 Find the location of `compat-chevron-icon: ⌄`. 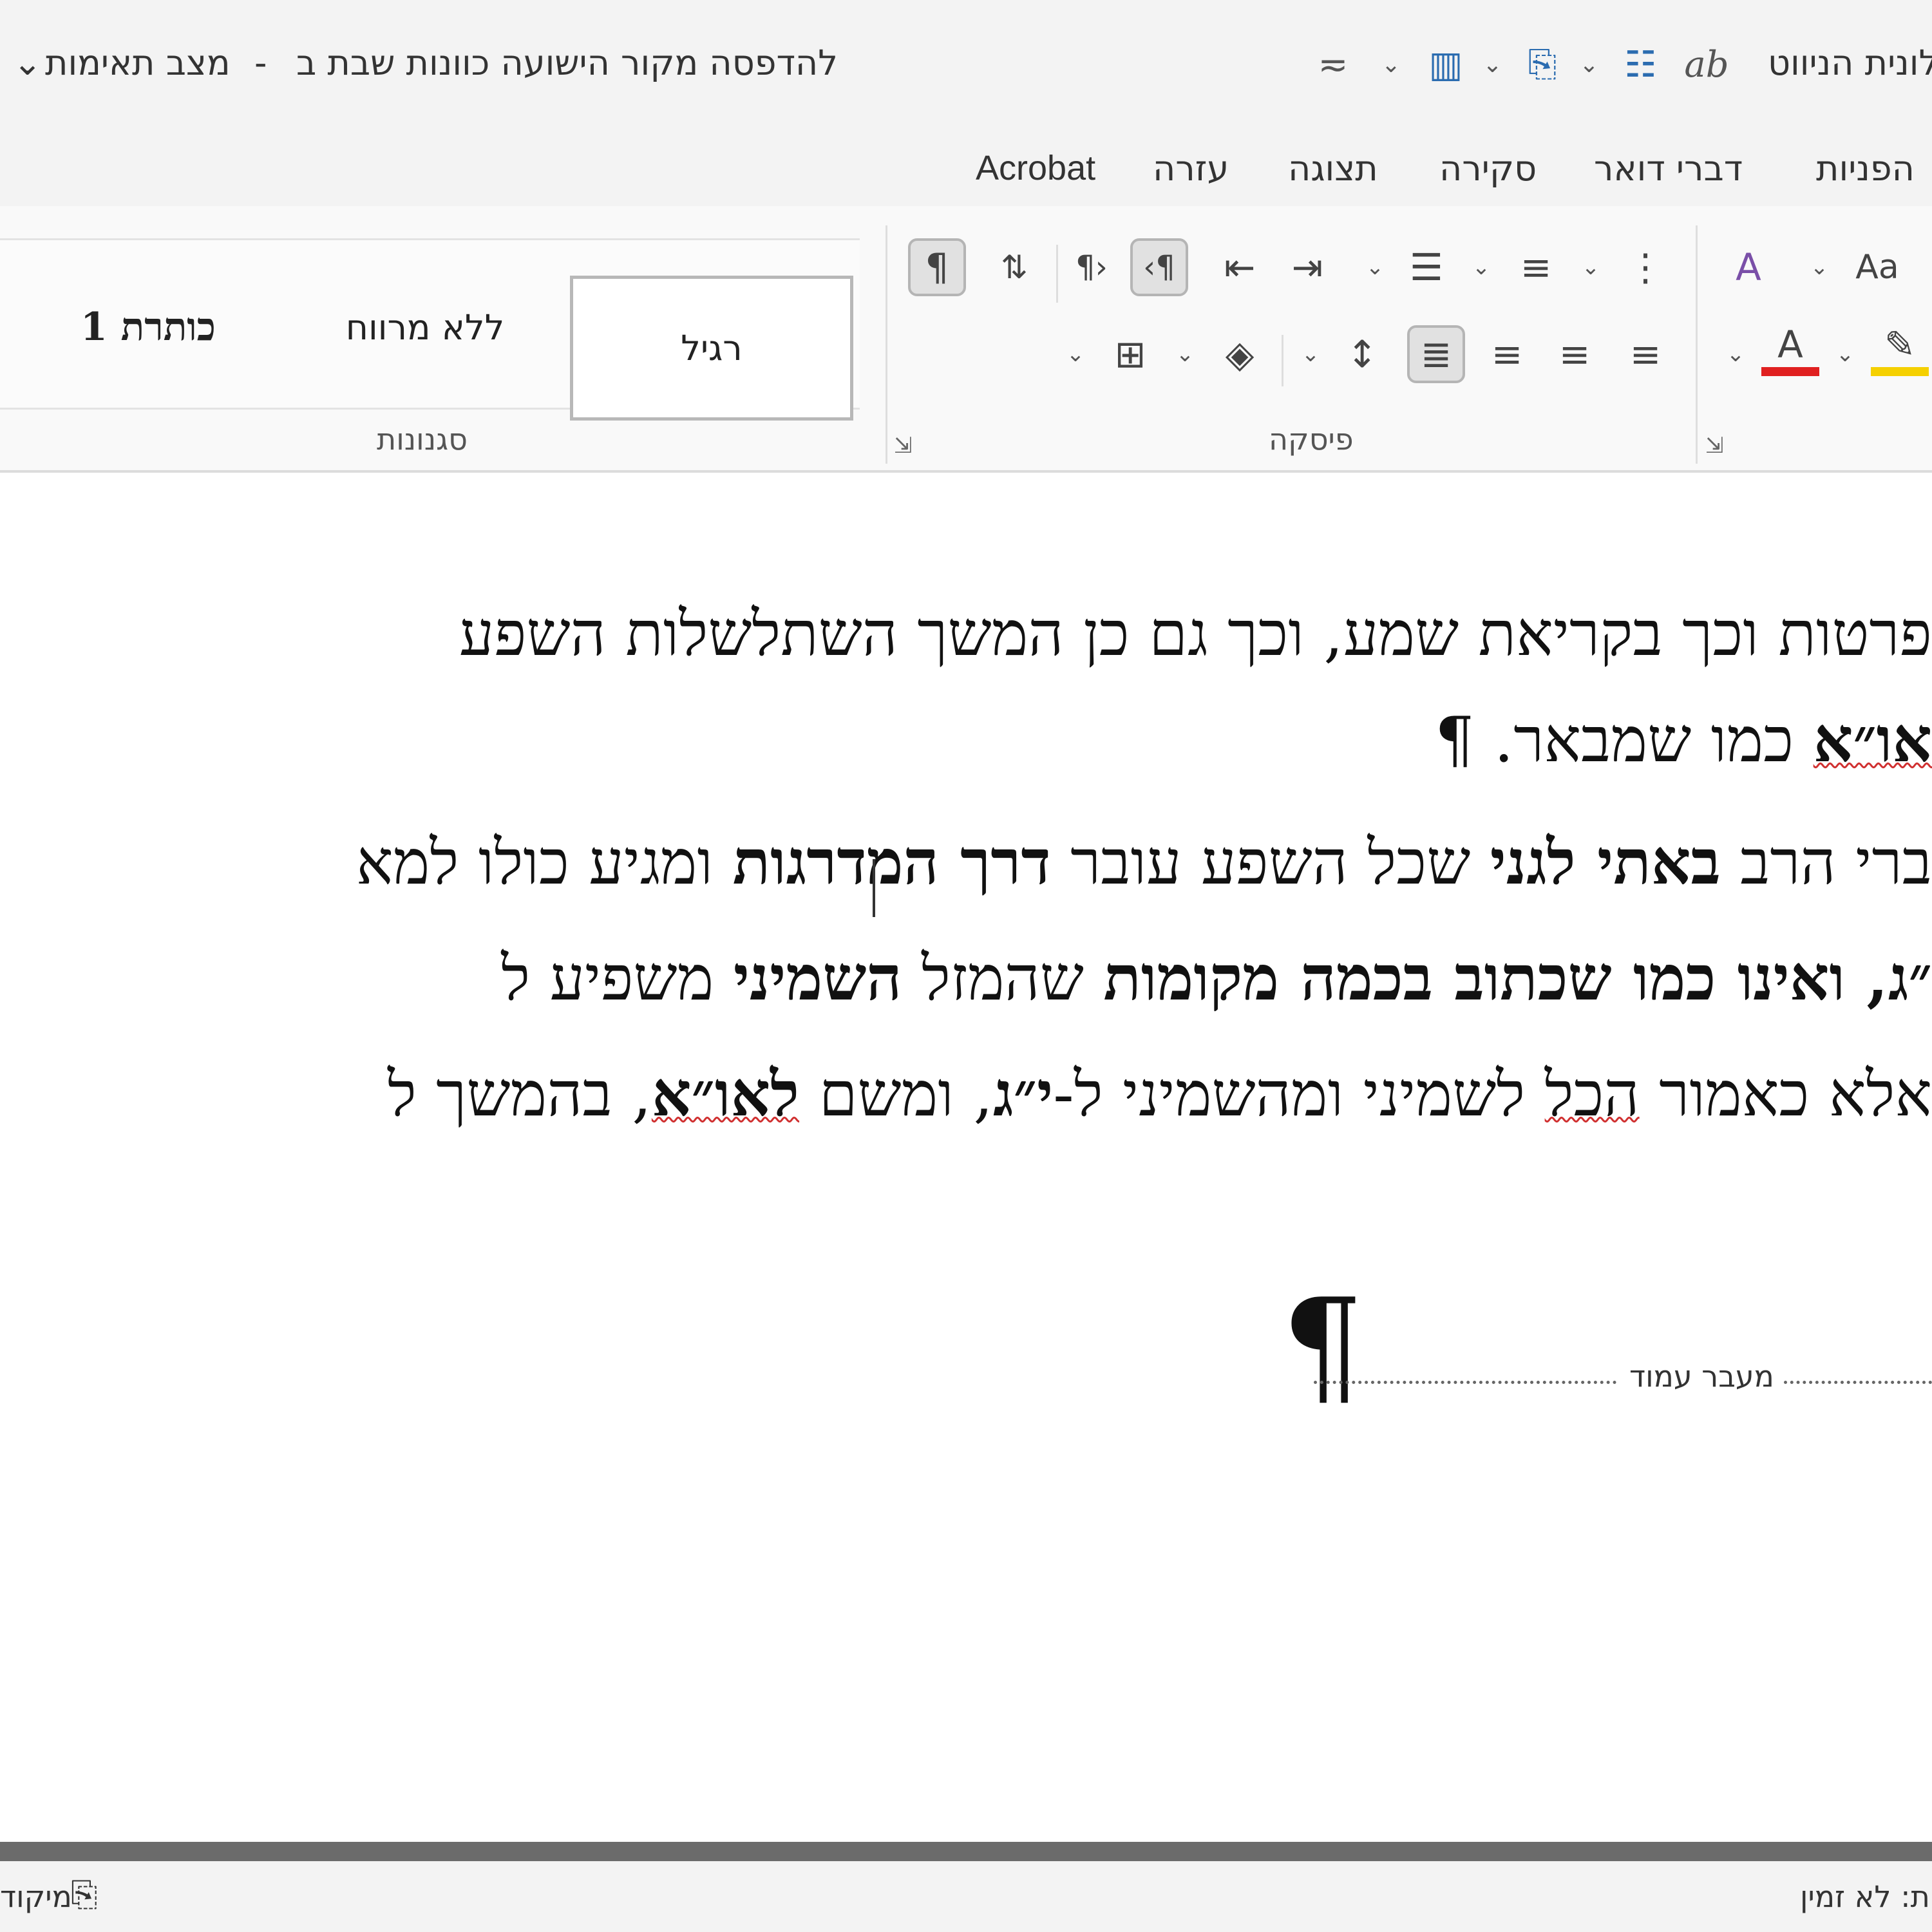

compat-chevron-icon: ⌄ is located at coordinates (28, 63).